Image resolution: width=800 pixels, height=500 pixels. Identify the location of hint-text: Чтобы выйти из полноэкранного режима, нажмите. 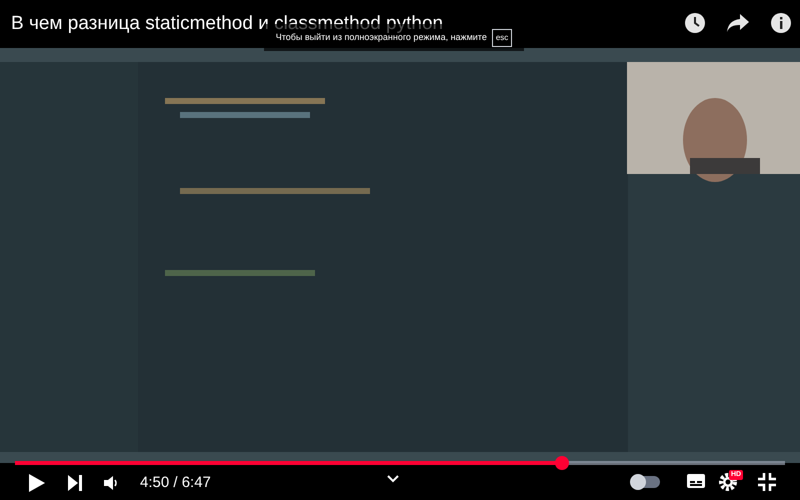
(381, 38).